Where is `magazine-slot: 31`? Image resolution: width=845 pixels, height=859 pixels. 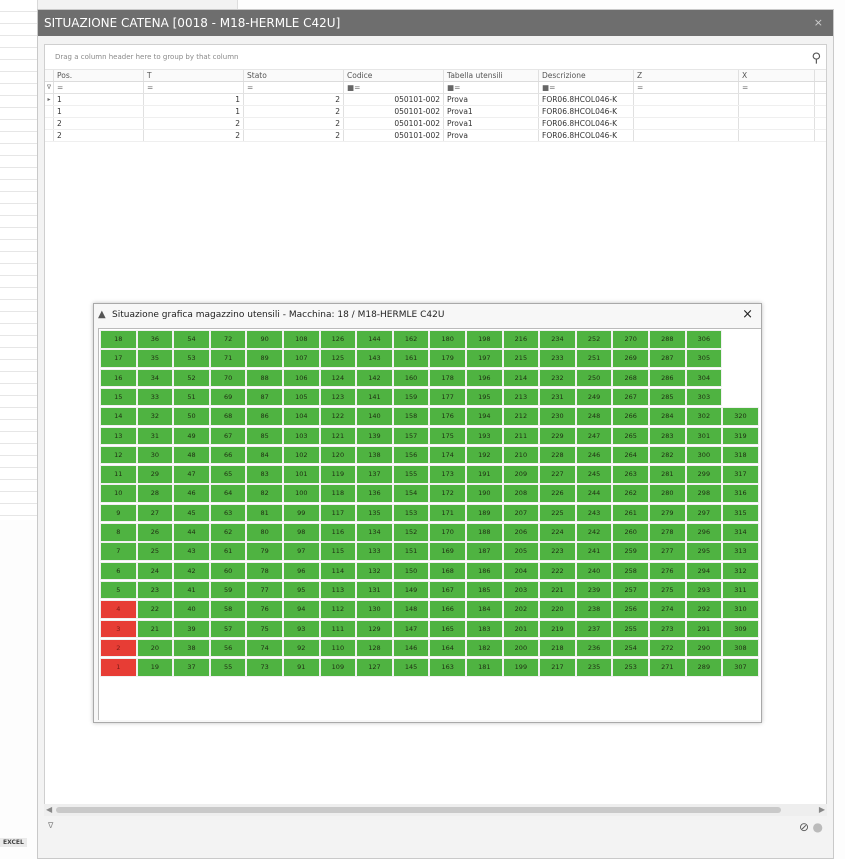 magazine-slot: 31 is located at coordinates (155, 435).